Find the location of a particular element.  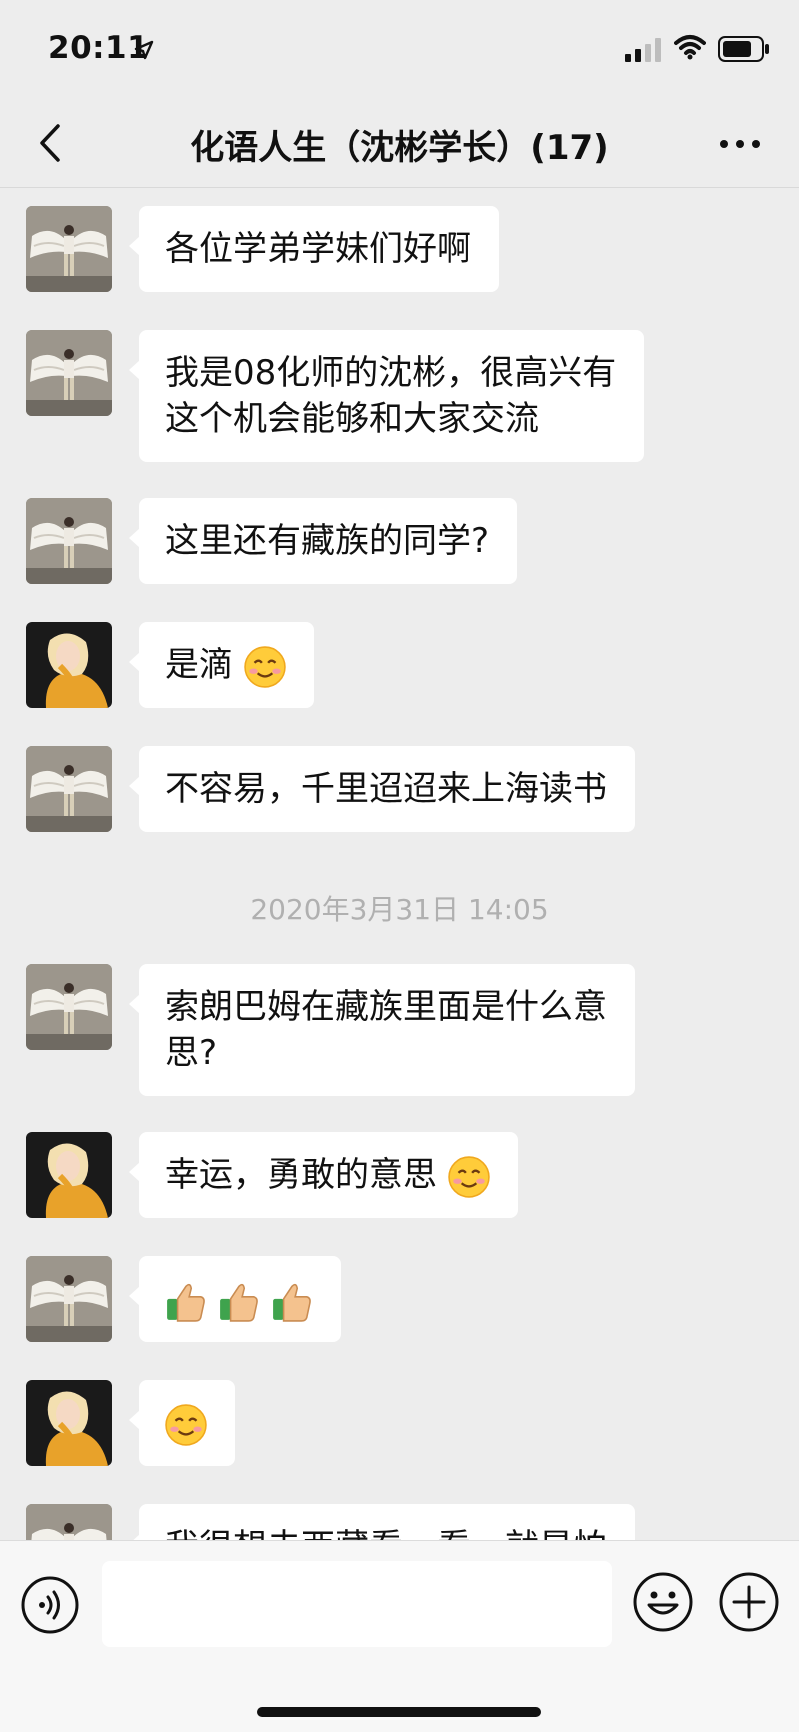

message-bubble: 各位学弟学妹们好啊 is located at coordinates (314, 249).